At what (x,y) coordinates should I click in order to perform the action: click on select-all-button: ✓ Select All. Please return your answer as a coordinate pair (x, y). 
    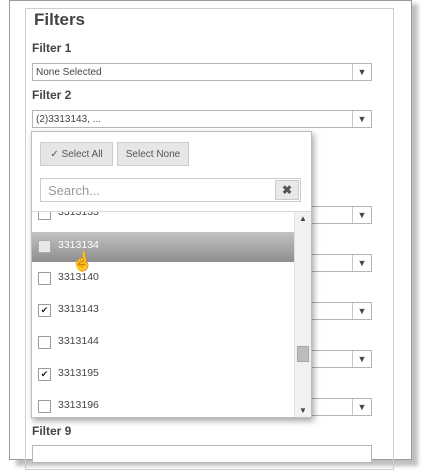
    Looking at the image, I should click on (76, 154).